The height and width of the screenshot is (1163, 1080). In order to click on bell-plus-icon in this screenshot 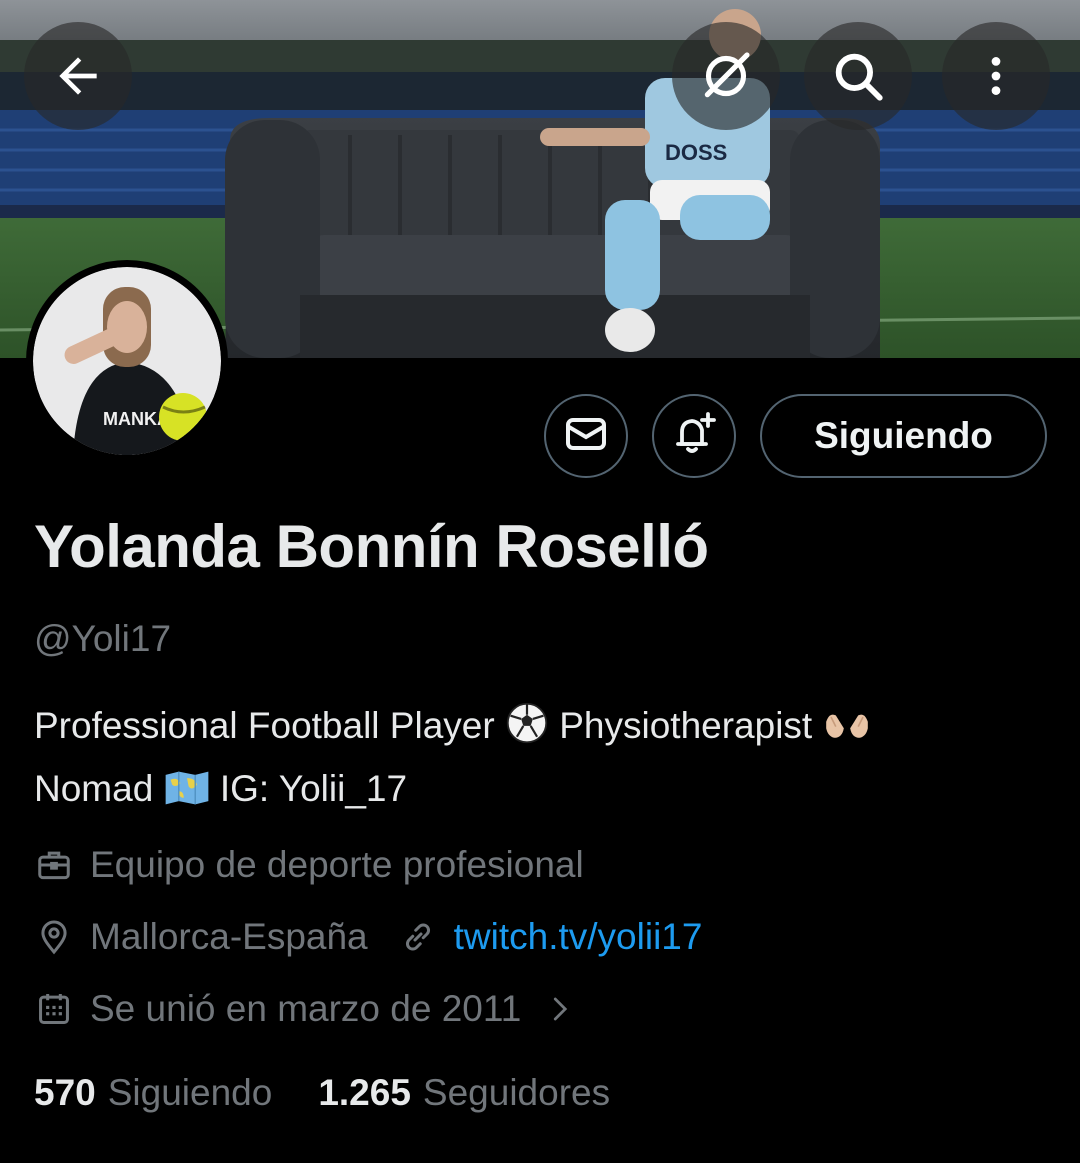, I will do `click(694, 436)`.